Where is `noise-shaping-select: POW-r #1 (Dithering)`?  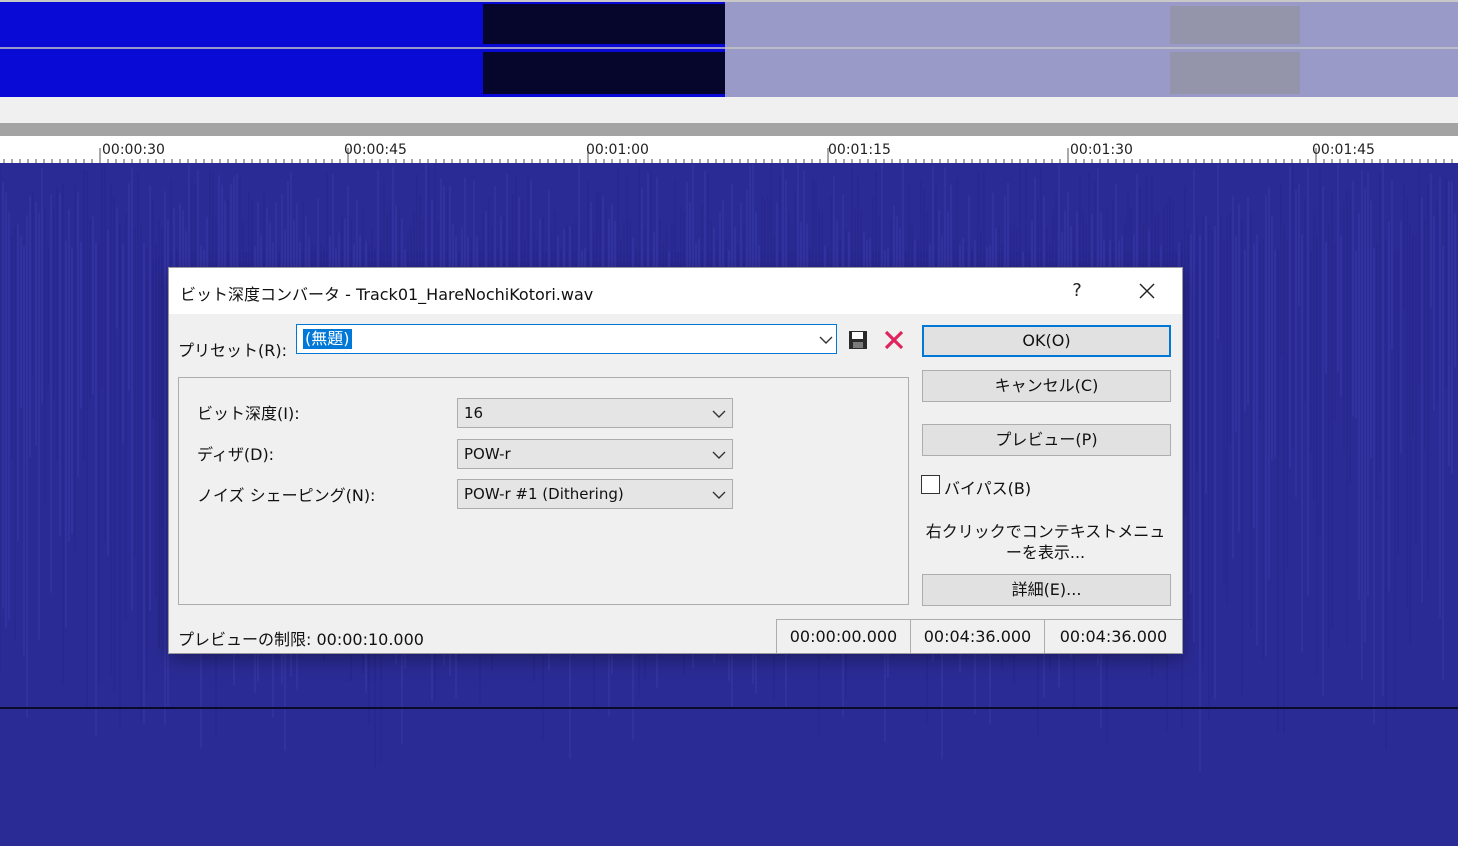 noise-shaping-select: POW-r #1 (Dithering) is located at coordinates (595, 494).